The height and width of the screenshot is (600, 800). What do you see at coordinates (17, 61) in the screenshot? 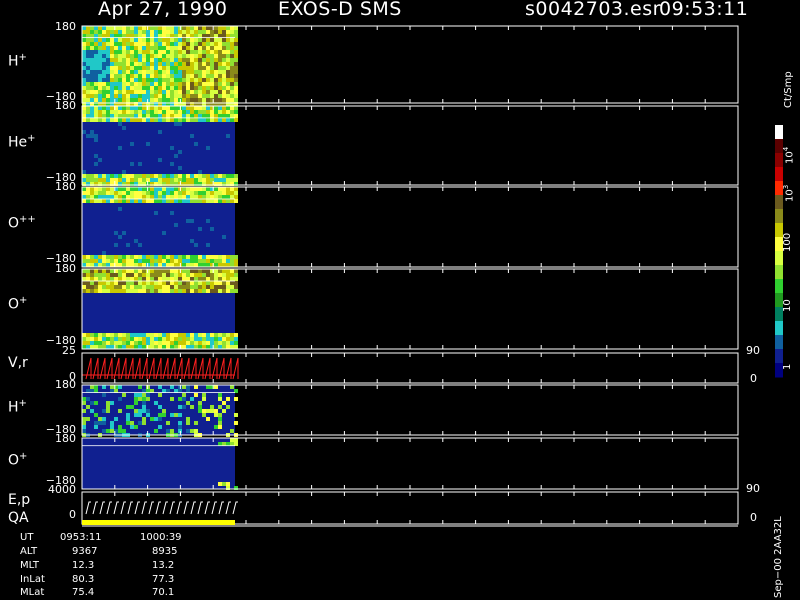
I see `panel-label-h-plus: H+` at bounding box center [17, 61].